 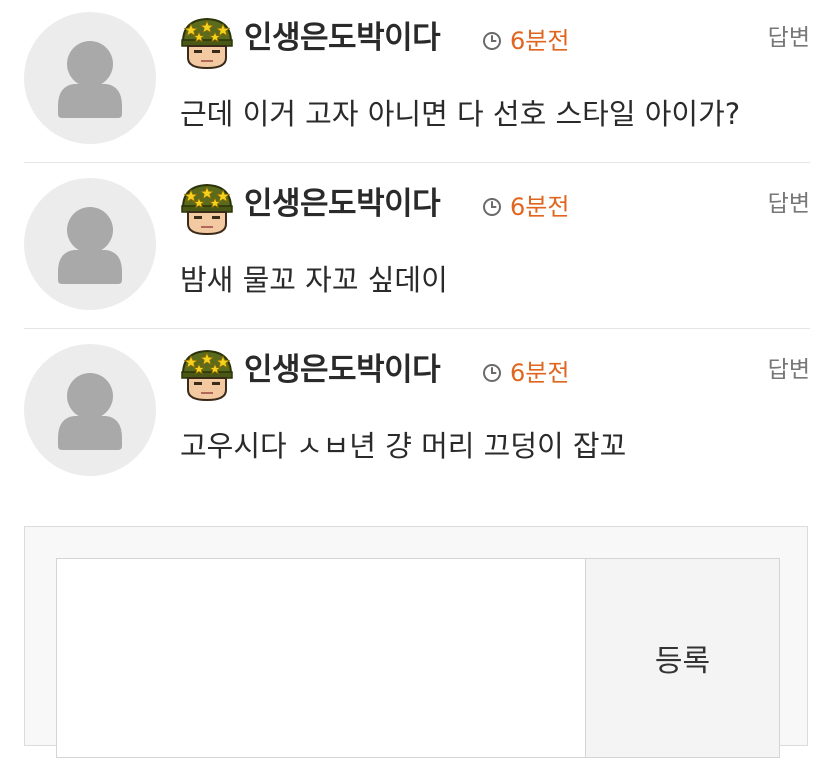 What do you see at coordinates (460, 114) in the screenshot?
I see `comment-body: 근데 이거 고자 아니면 다 선호 스타일 아이가?` at bounding box center [460, 114].